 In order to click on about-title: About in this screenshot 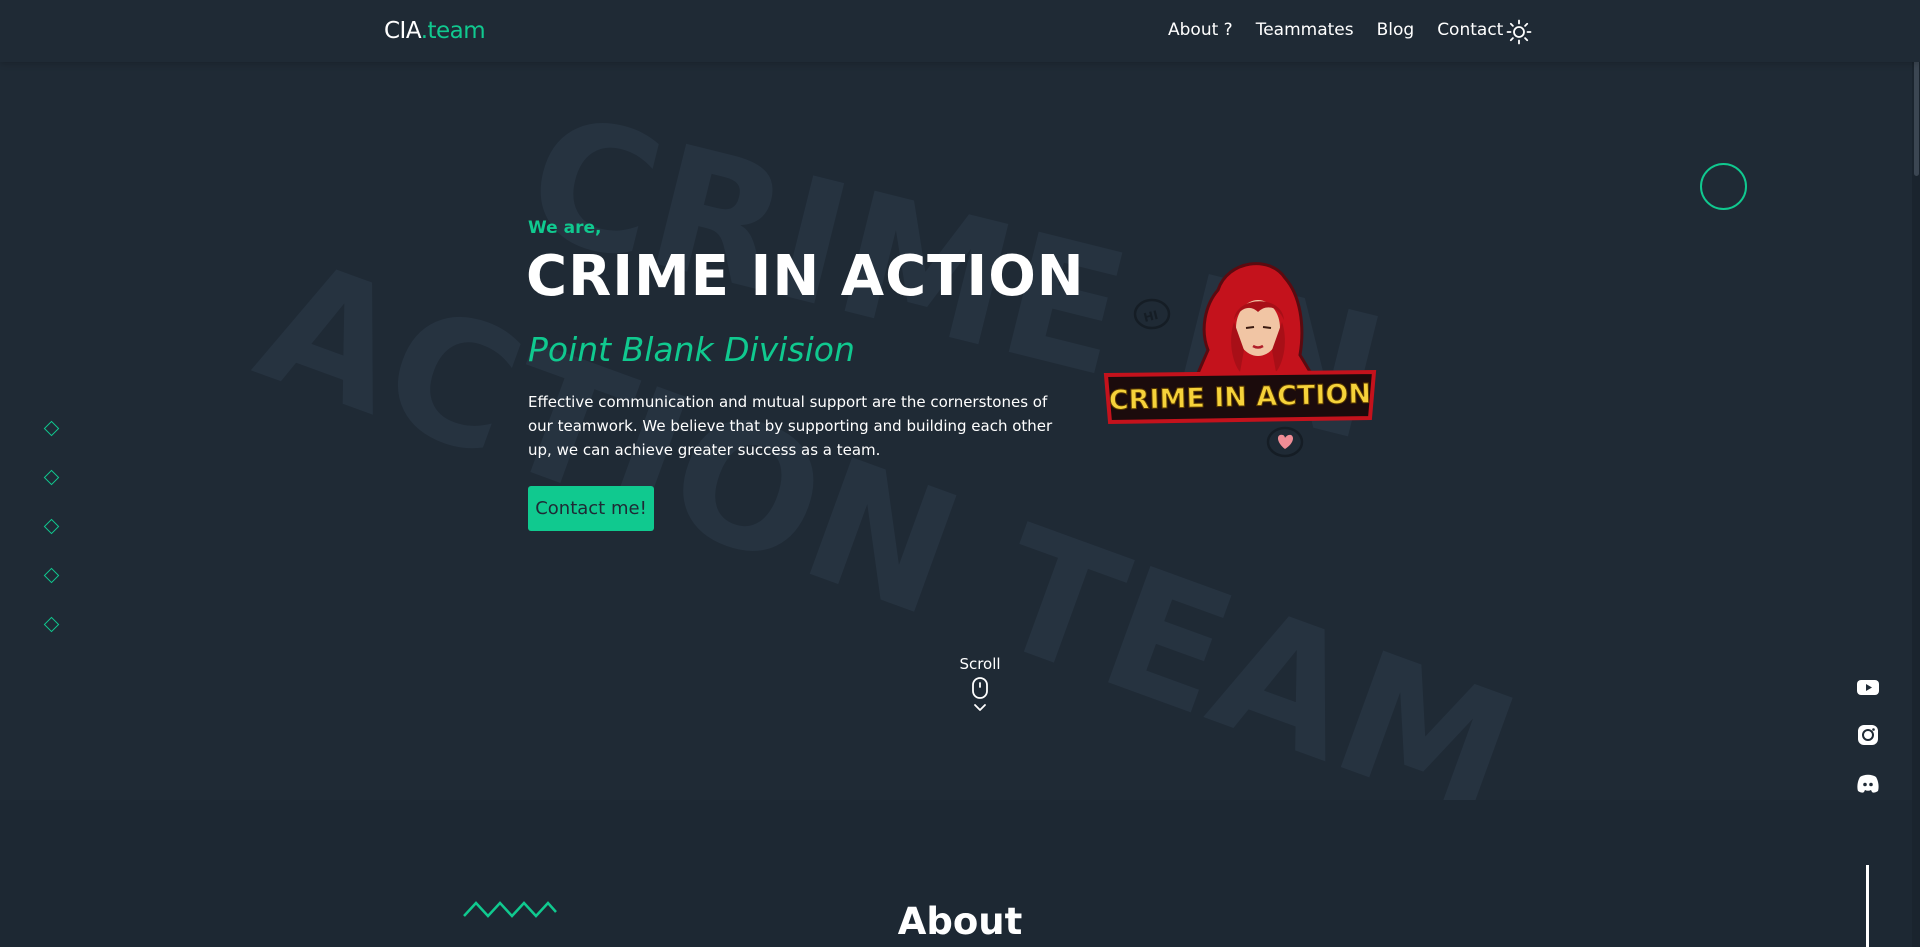, I will do `click(960, 921)`.